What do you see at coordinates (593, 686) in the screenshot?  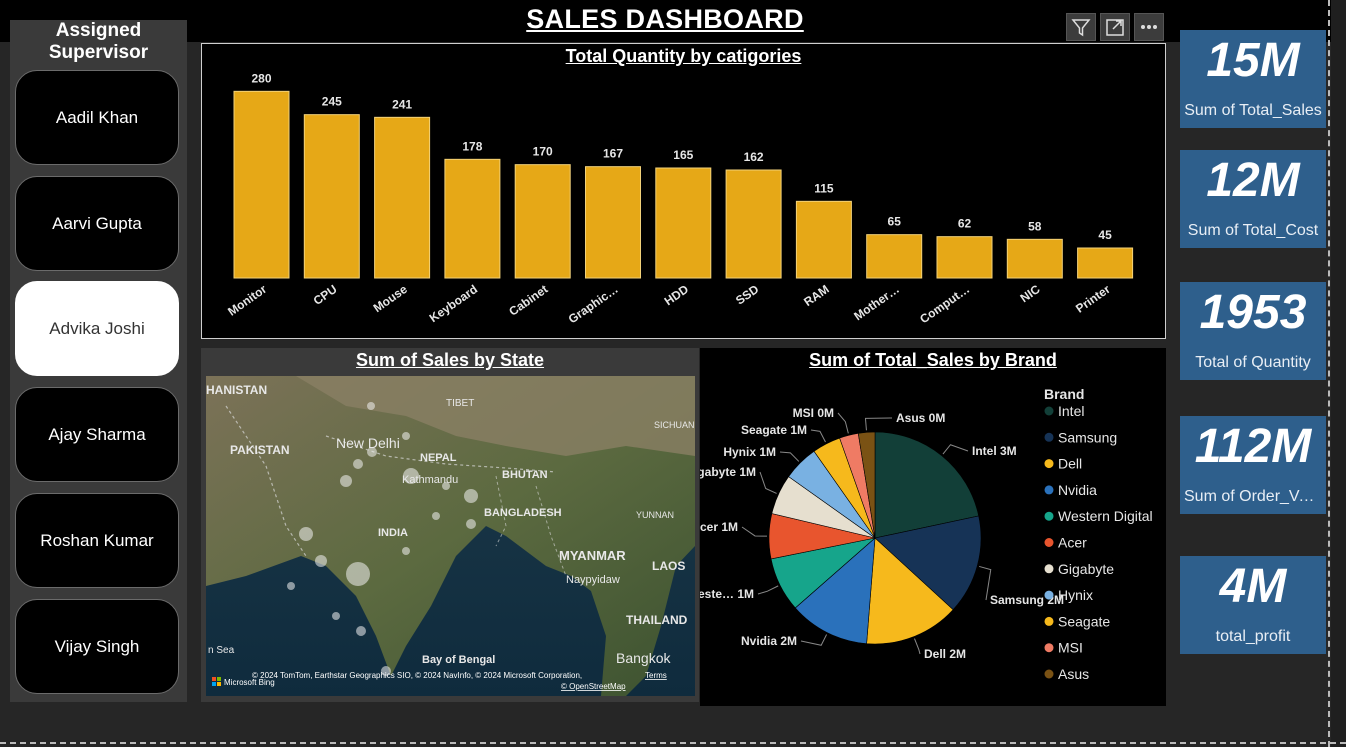 I see `osm-link: © OpenStreetMap` at bounding box center [593, 686].